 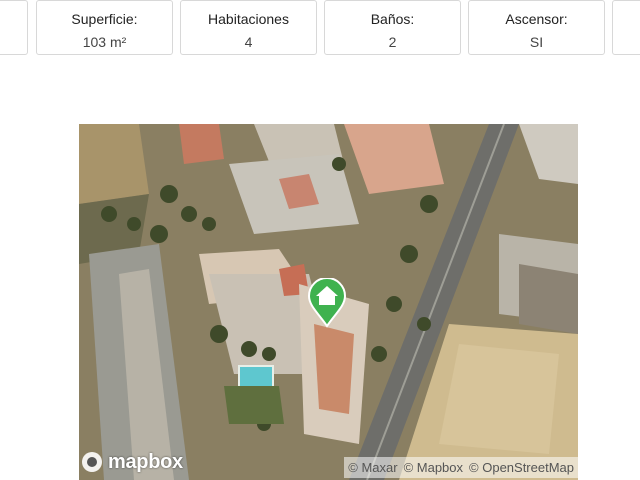 What do you see at coordinates (626, 27) in the screenshot?
I see `stat-card-partial-right` at bounding box center [626, 27].